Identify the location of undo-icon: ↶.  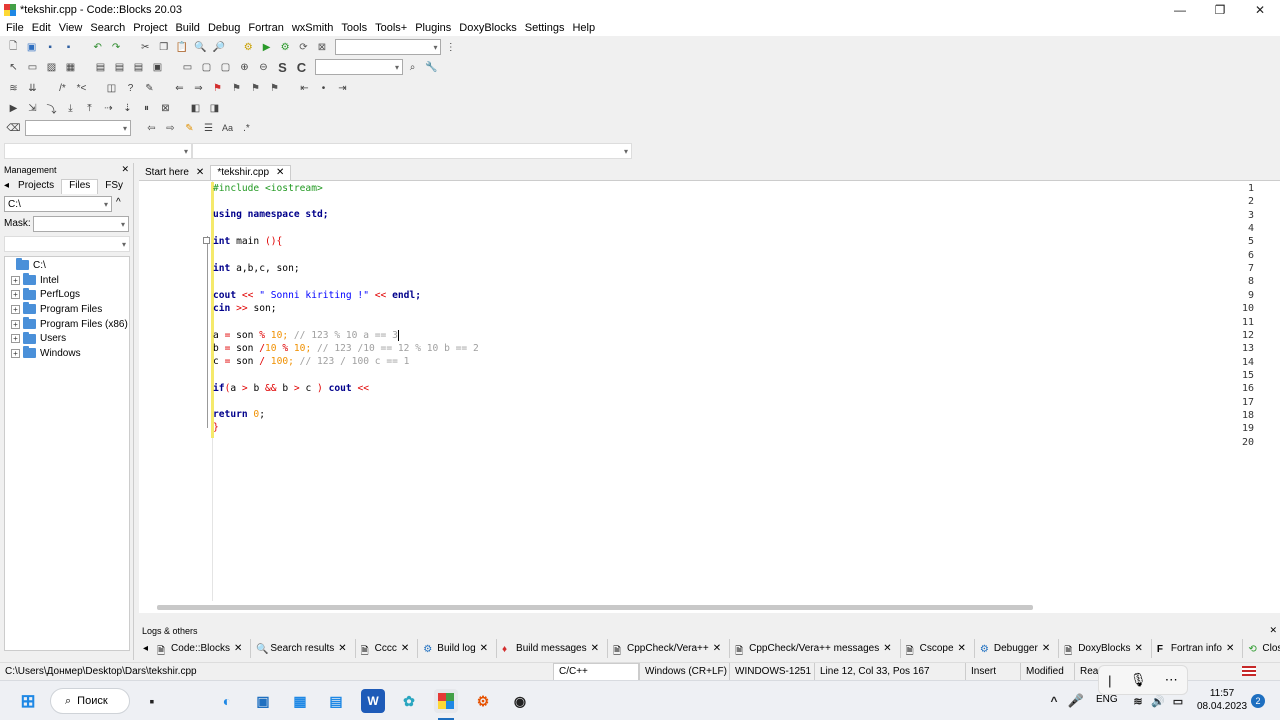
(97, 47).